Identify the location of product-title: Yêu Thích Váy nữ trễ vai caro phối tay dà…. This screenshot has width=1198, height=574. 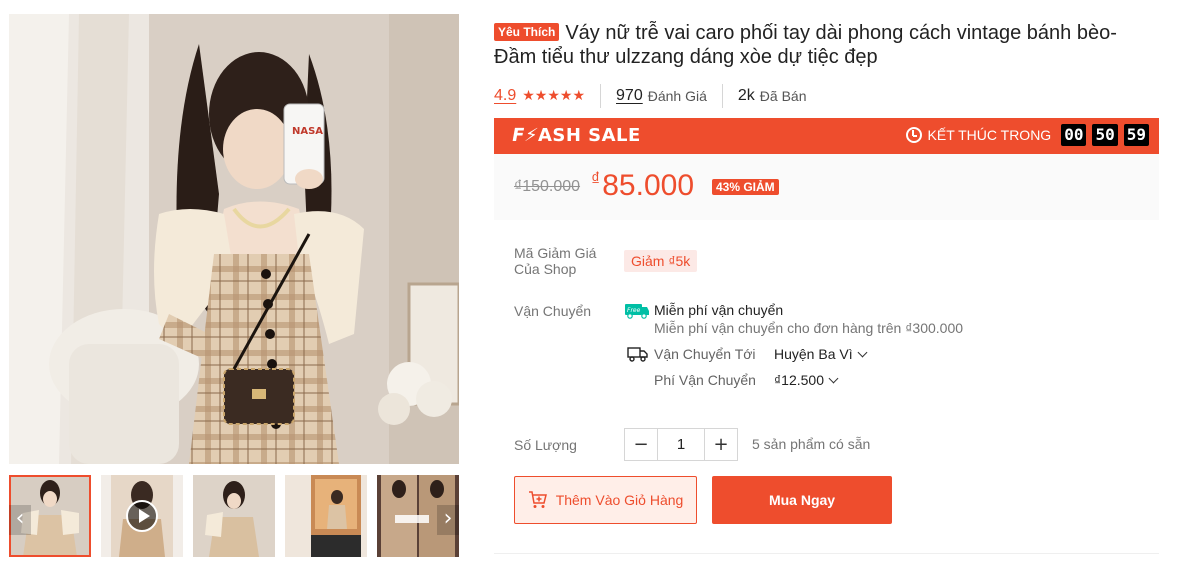
(824, 45).